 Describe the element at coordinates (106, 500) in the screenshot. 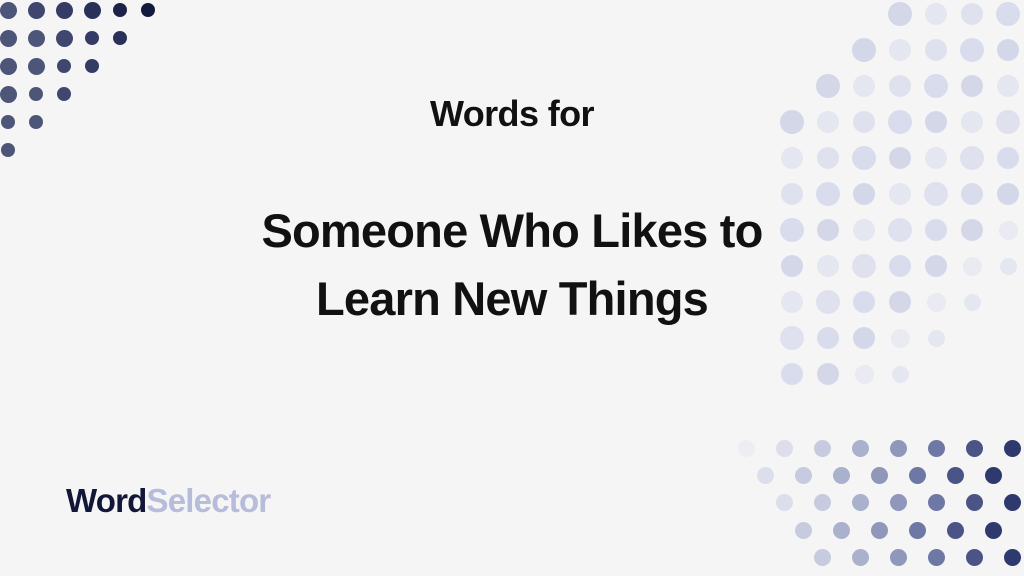

I see `brand-logo-primary: Word` at that location.